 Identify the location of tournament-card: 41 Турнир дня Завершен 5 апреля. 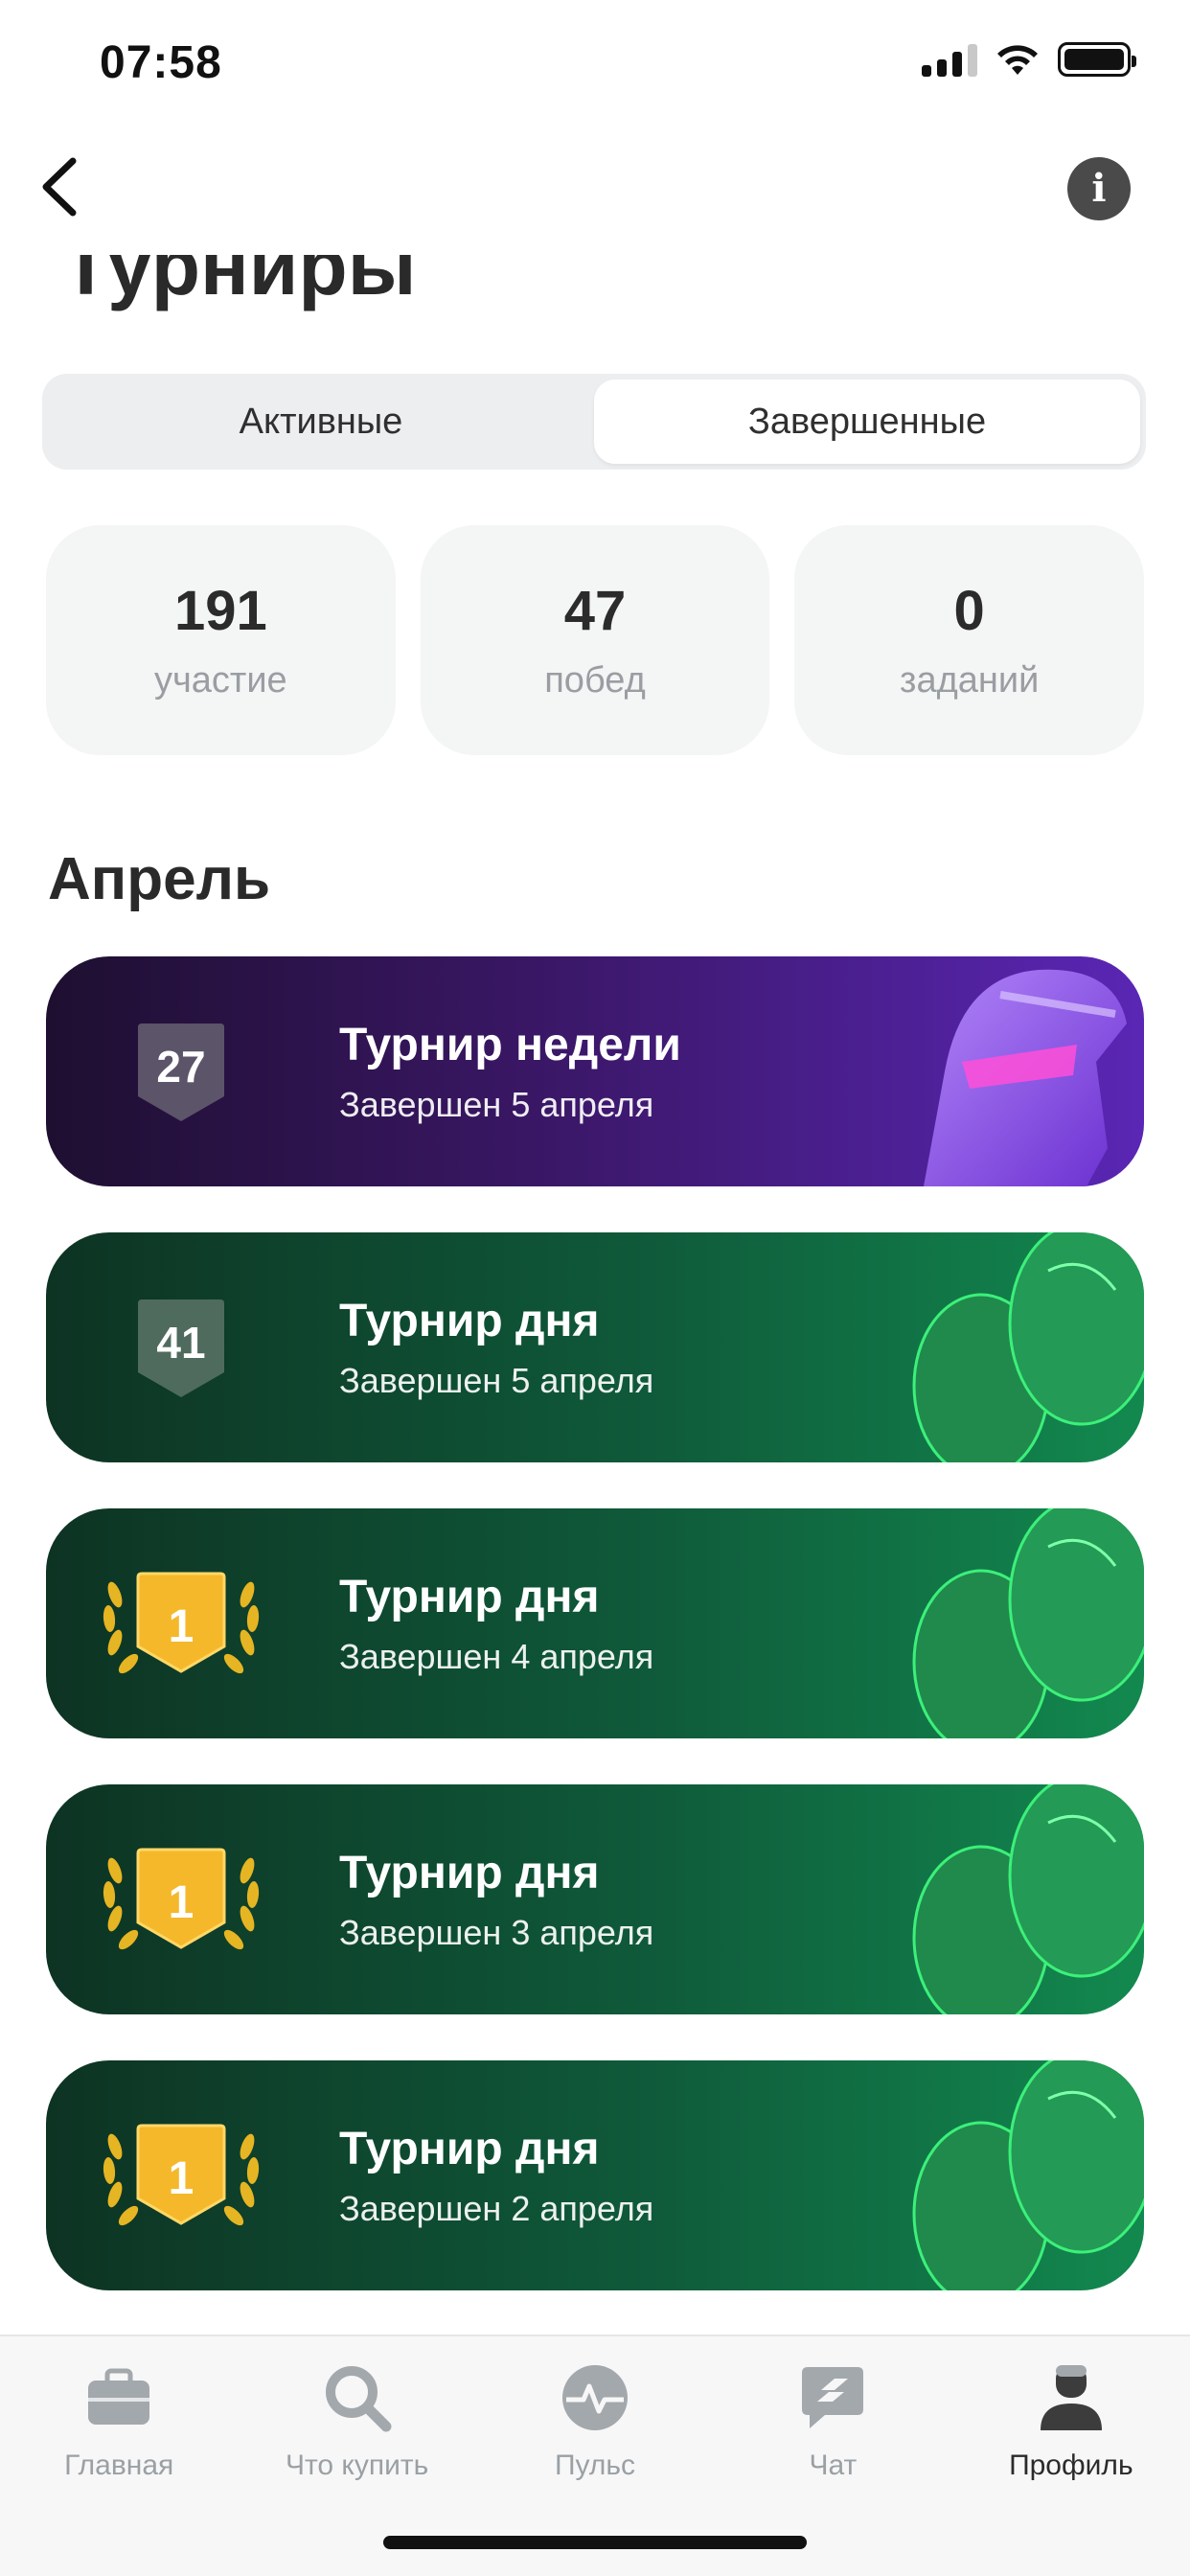
(595, 1347).